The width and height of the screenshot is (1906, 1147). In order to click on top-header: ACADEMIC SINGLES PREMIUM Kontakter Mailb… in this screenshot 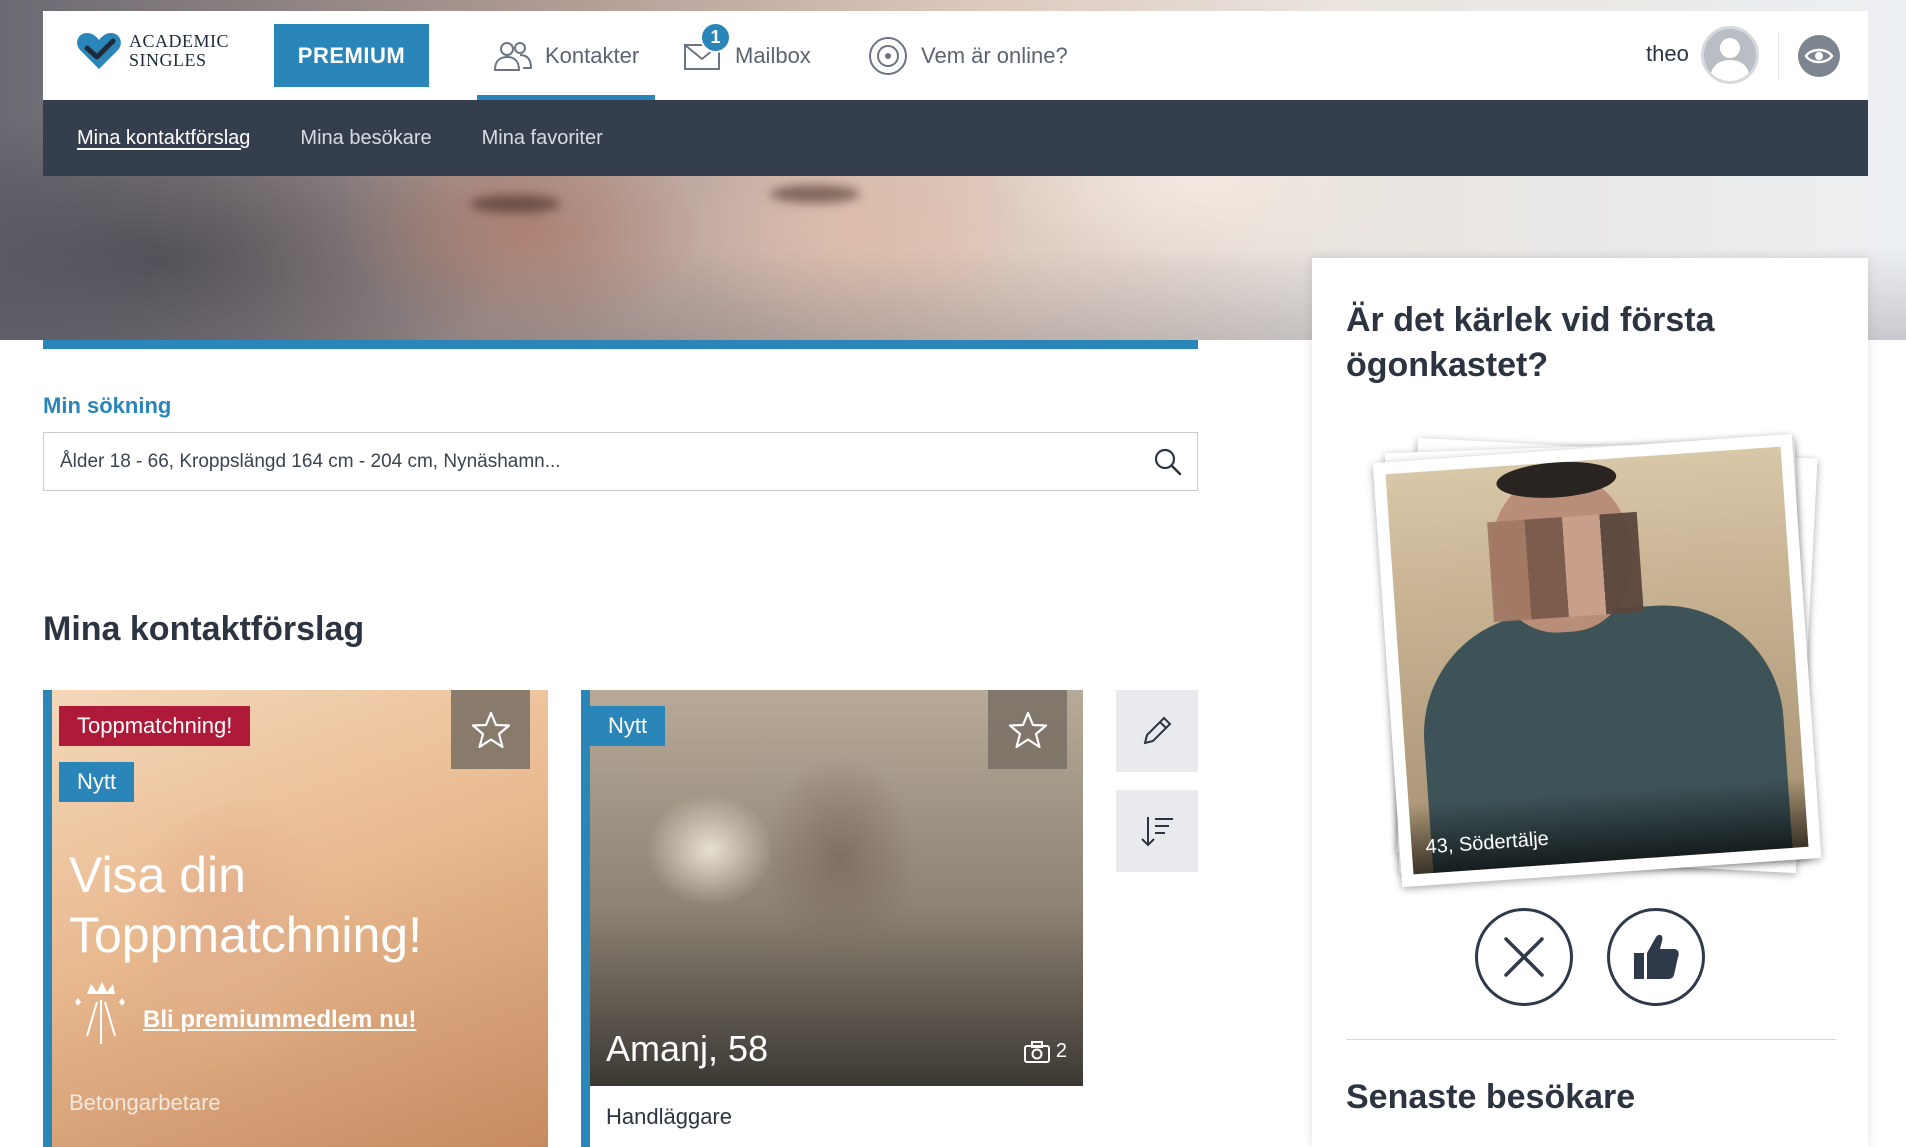, I will do `click(955, 55)`.